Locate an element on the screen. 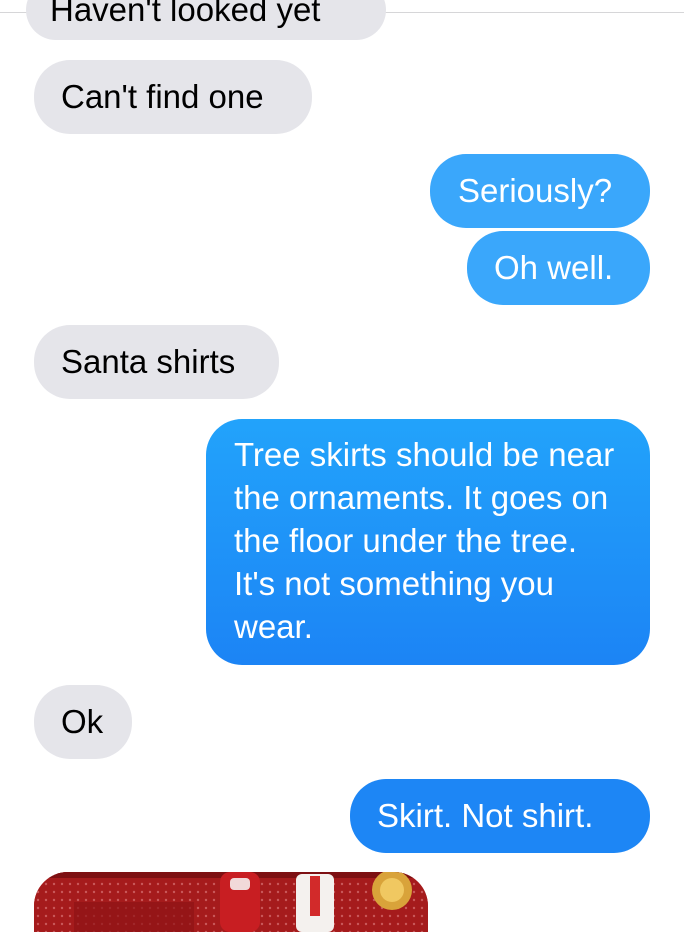 The height and width of the screenshot is (932, 684). message-text: Skirt. Not shirt. is located at coordinates (485, 815).